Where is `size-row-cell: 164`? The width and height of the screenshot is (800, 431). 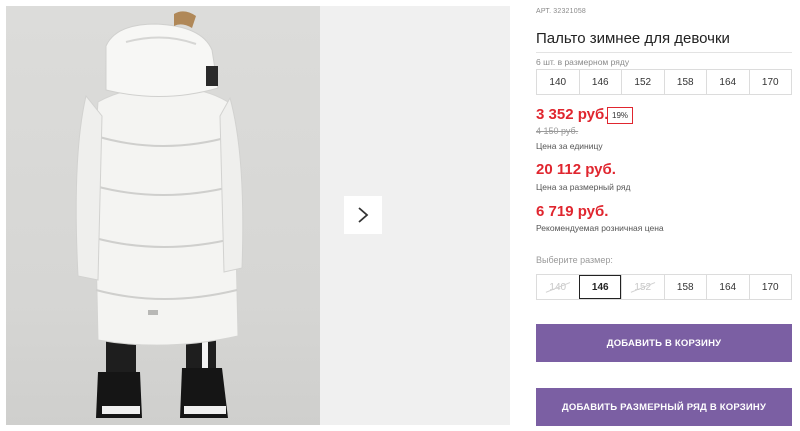 size-row-cell: 164 is located at coordinates (727, 82).